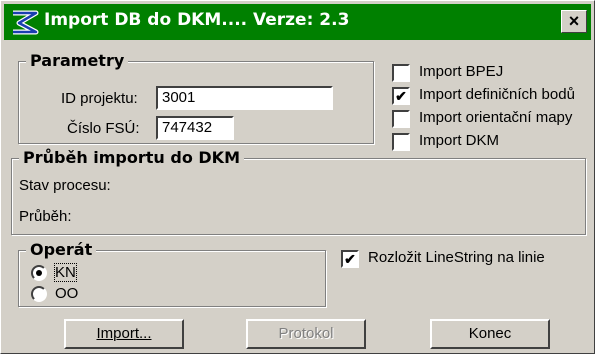 Image resolution: width=595 pixels, height=354 pixels. What do you see at coordinates (65, 272) in the screenshot?
I see `operat-kn-label: KN` at bounding box center [65, 272].